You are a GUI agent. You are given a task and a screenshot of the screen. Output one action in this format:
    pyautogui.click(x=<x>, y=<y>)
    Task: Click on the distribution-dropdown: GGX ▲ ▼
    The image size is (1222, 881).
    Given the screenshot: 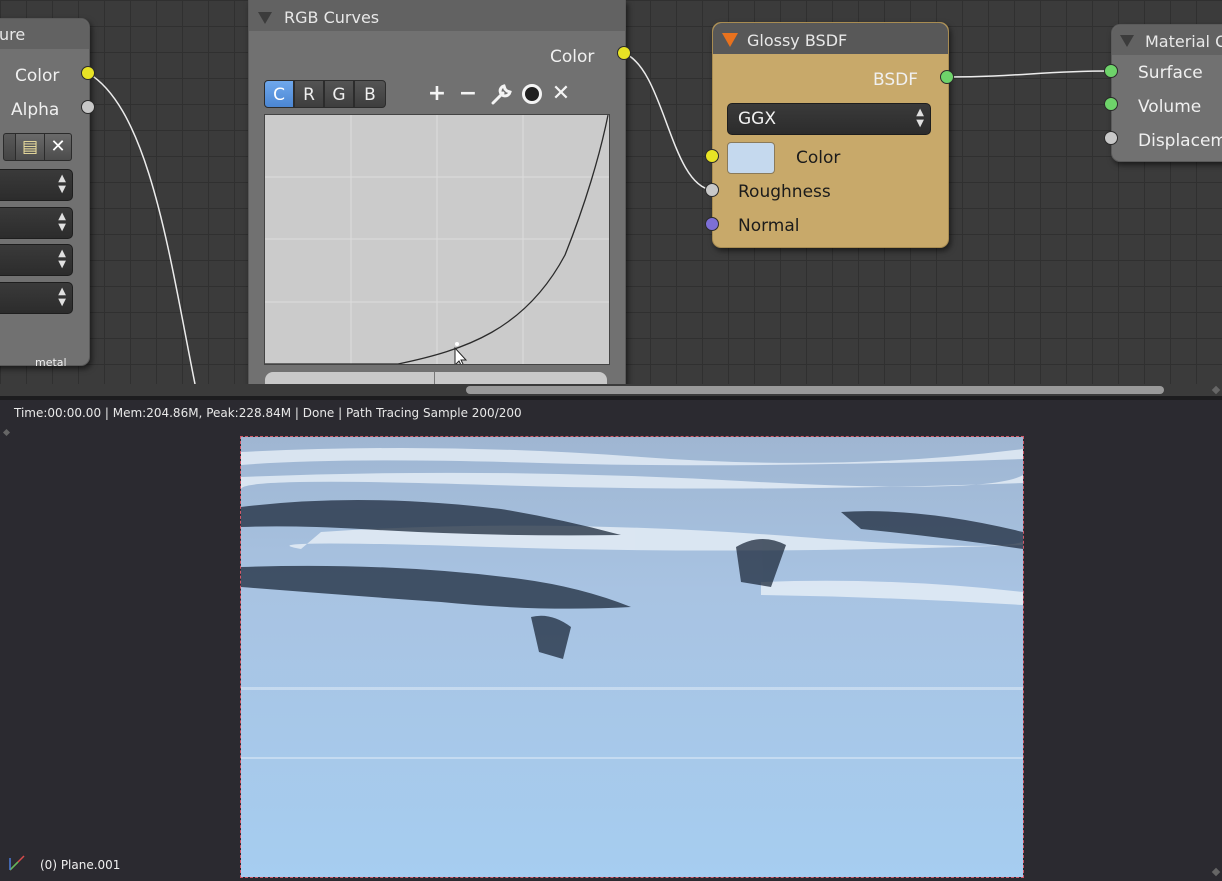 What is the action you would take?
    pyautogui.click(x=829, y=119)
    